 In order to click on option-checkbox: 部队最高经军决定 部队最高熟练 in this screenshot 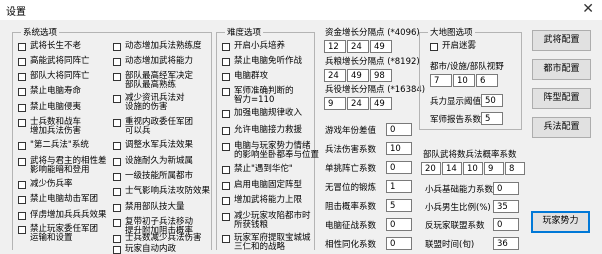, I will do `click(153, 81)`.